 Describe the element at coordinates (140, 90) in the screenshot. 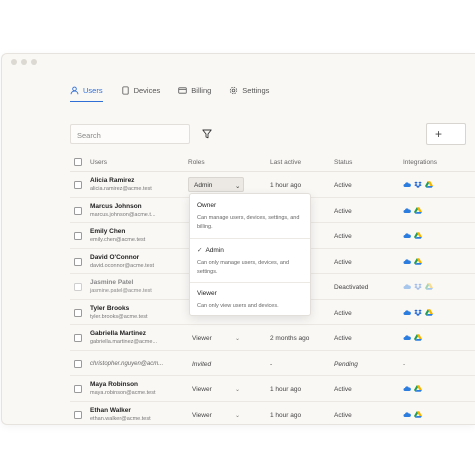

I see `tab-devices: Devices` at that location.